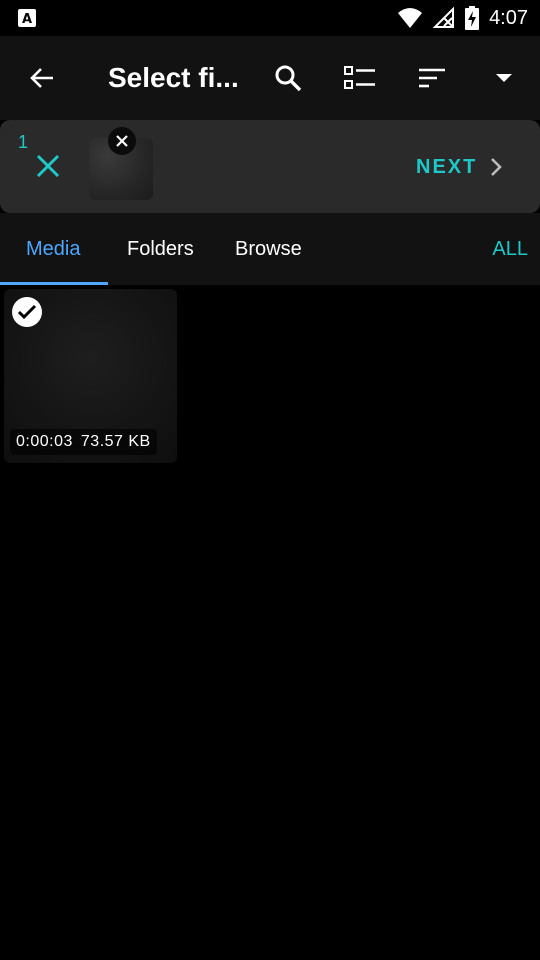  I want to click on wifi-icon, so click(410, 18).